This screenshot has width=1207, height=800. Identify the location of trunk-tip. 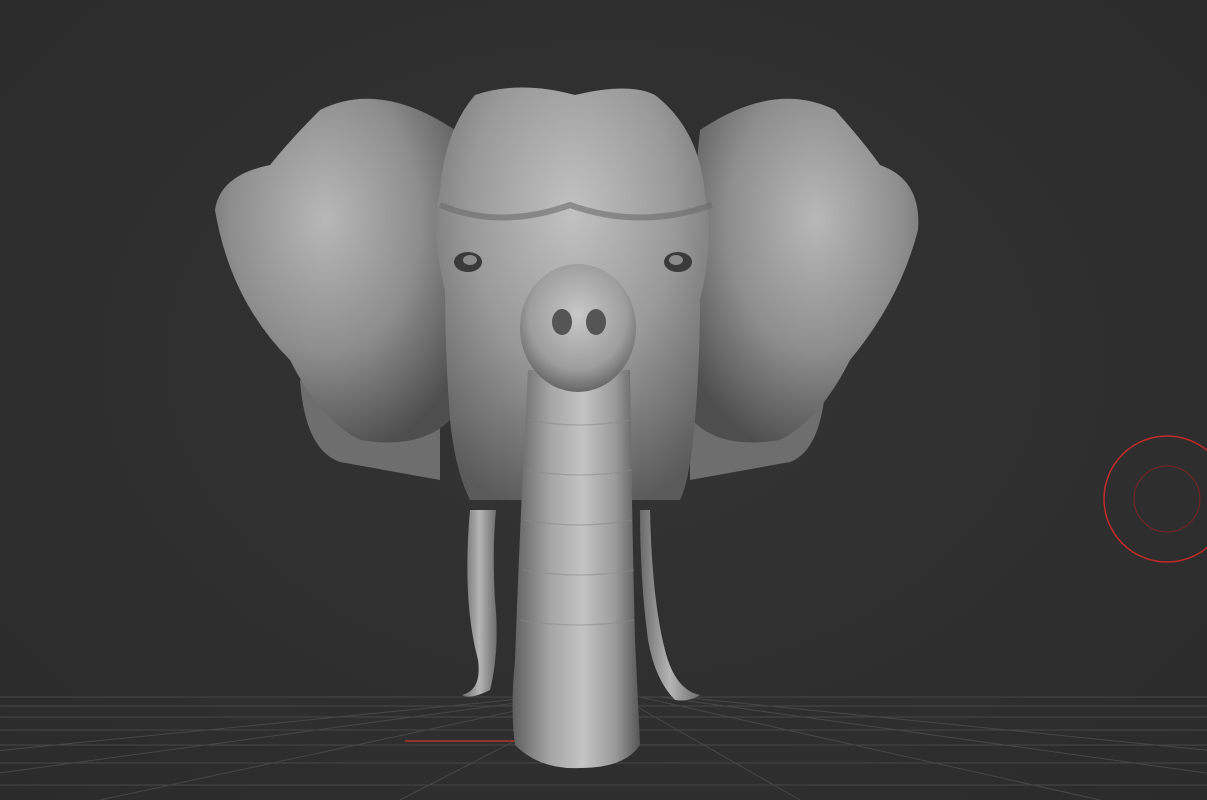
(578, 328).